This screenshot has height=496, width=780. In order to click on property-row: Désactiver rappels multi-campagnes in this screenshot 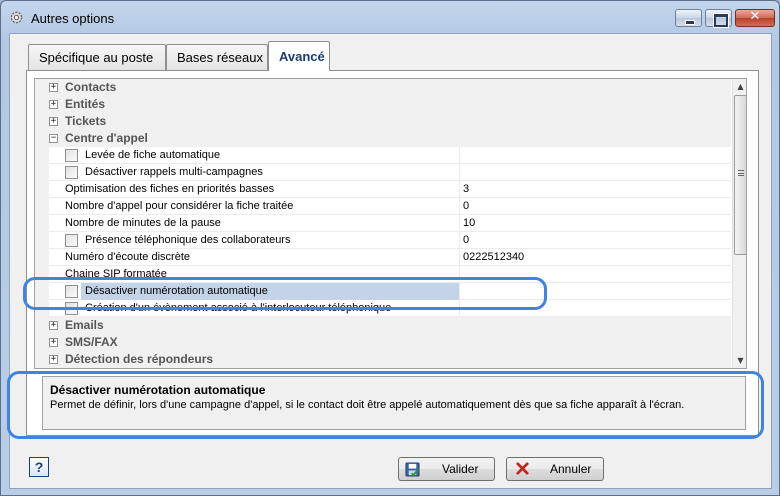, I will do `click(383, 172)`.